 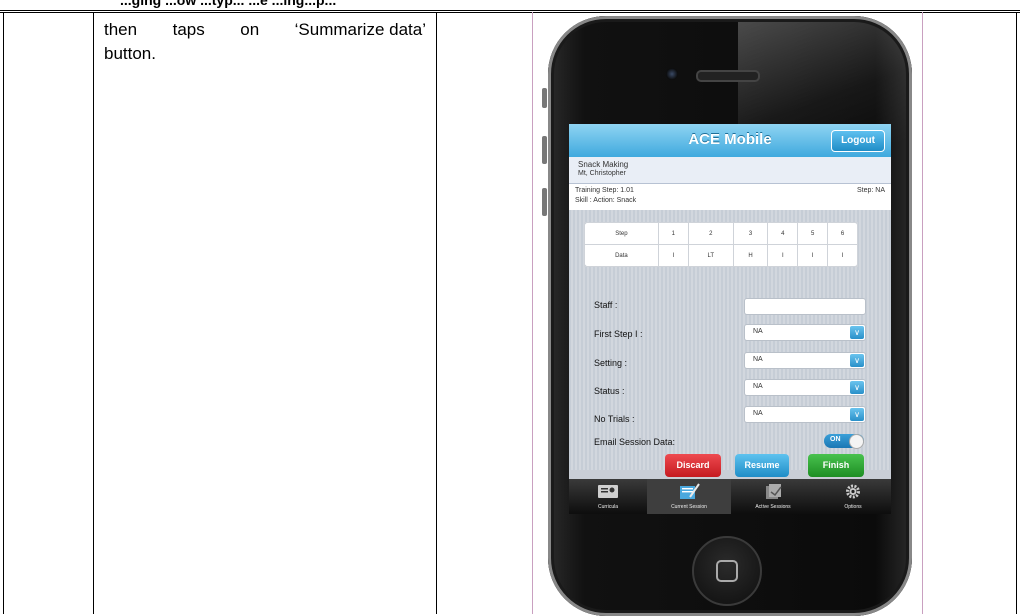 What do you see at coordinates (621, 255) in the screenshot?
I see `table-cell: Data` at bounding box center [621, 255].